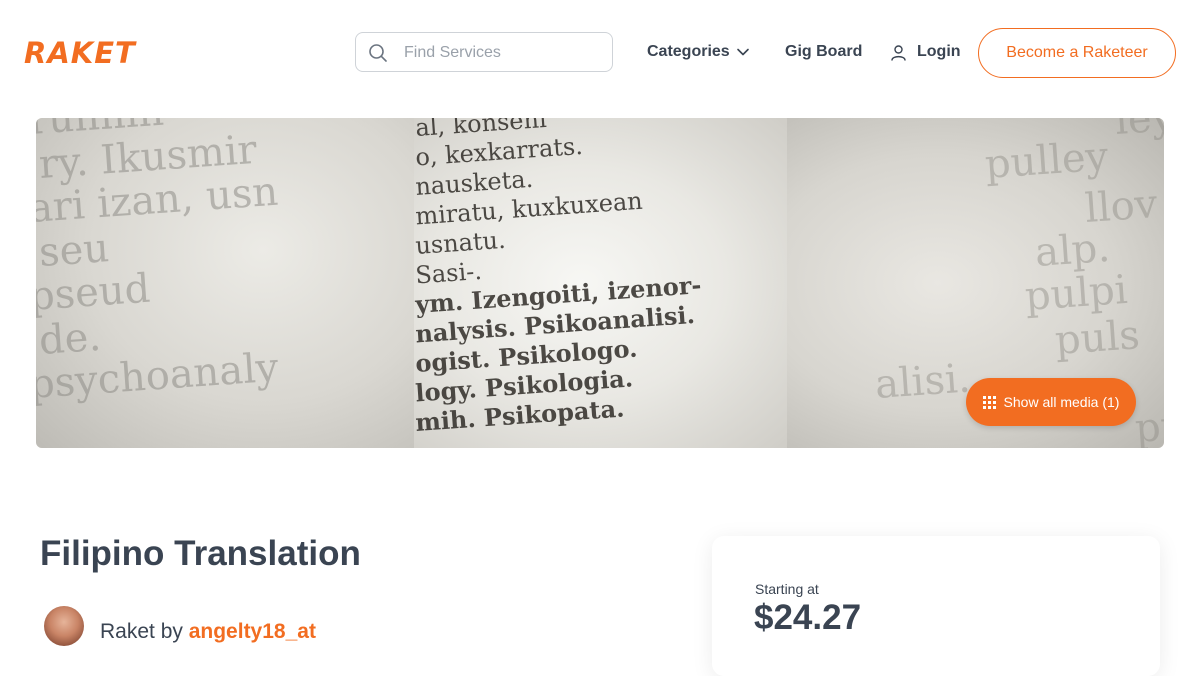  I want to click on hero-word-right-7: pu, so click(1148, 425).